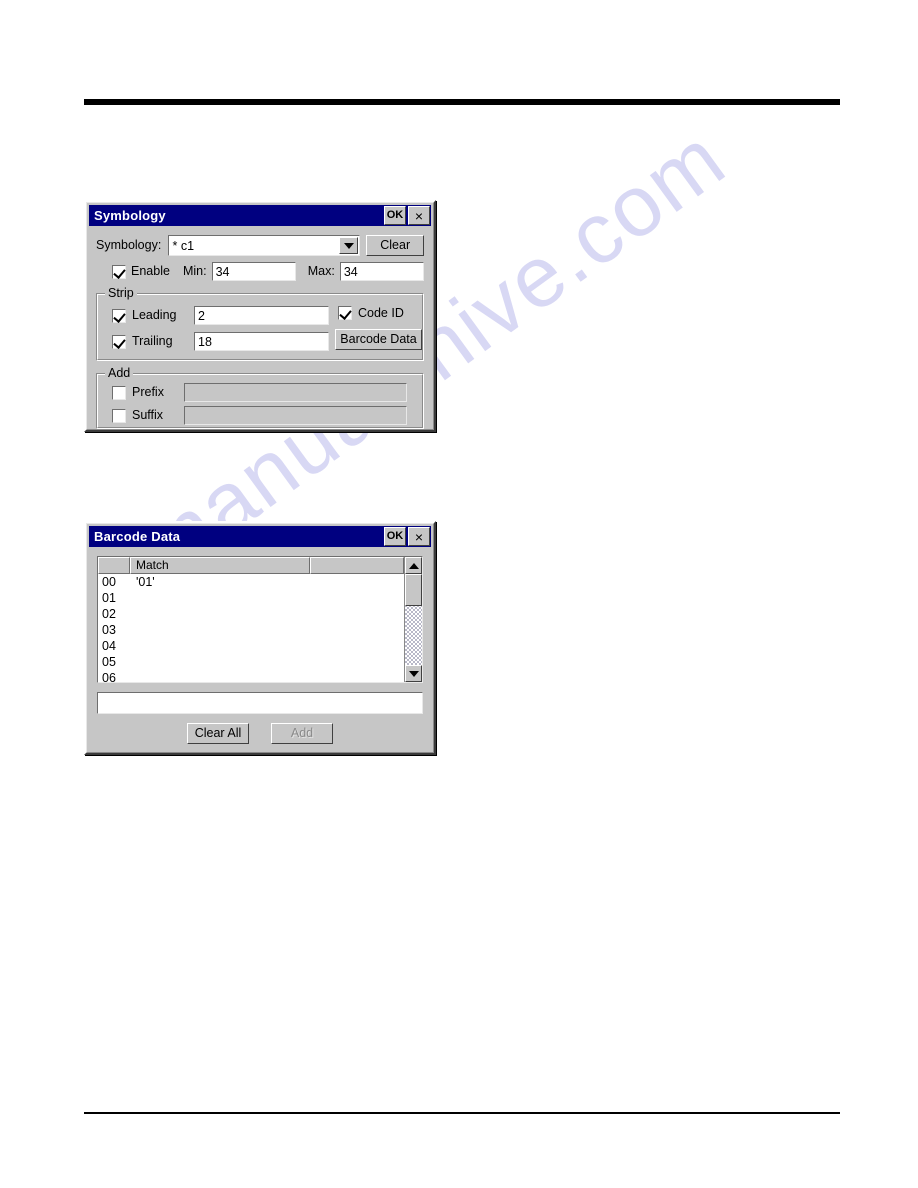  I want to click on min-input: 34, so click(253, 271).